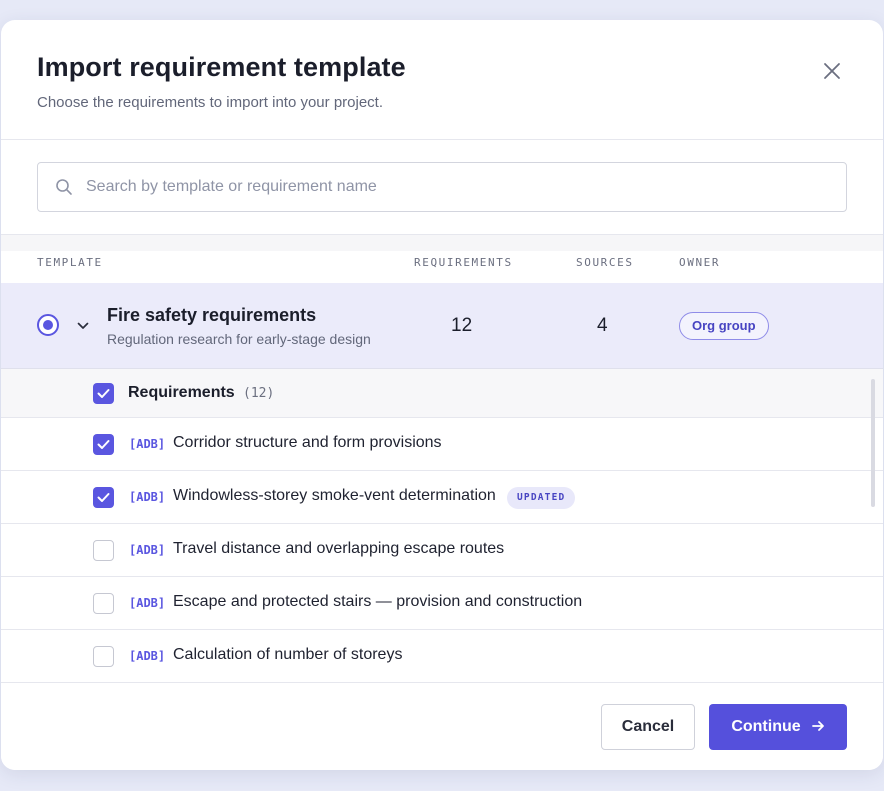  Describe the element at coordinates (103, 393) in the screenshot. I see `group-checkbox` at that location.